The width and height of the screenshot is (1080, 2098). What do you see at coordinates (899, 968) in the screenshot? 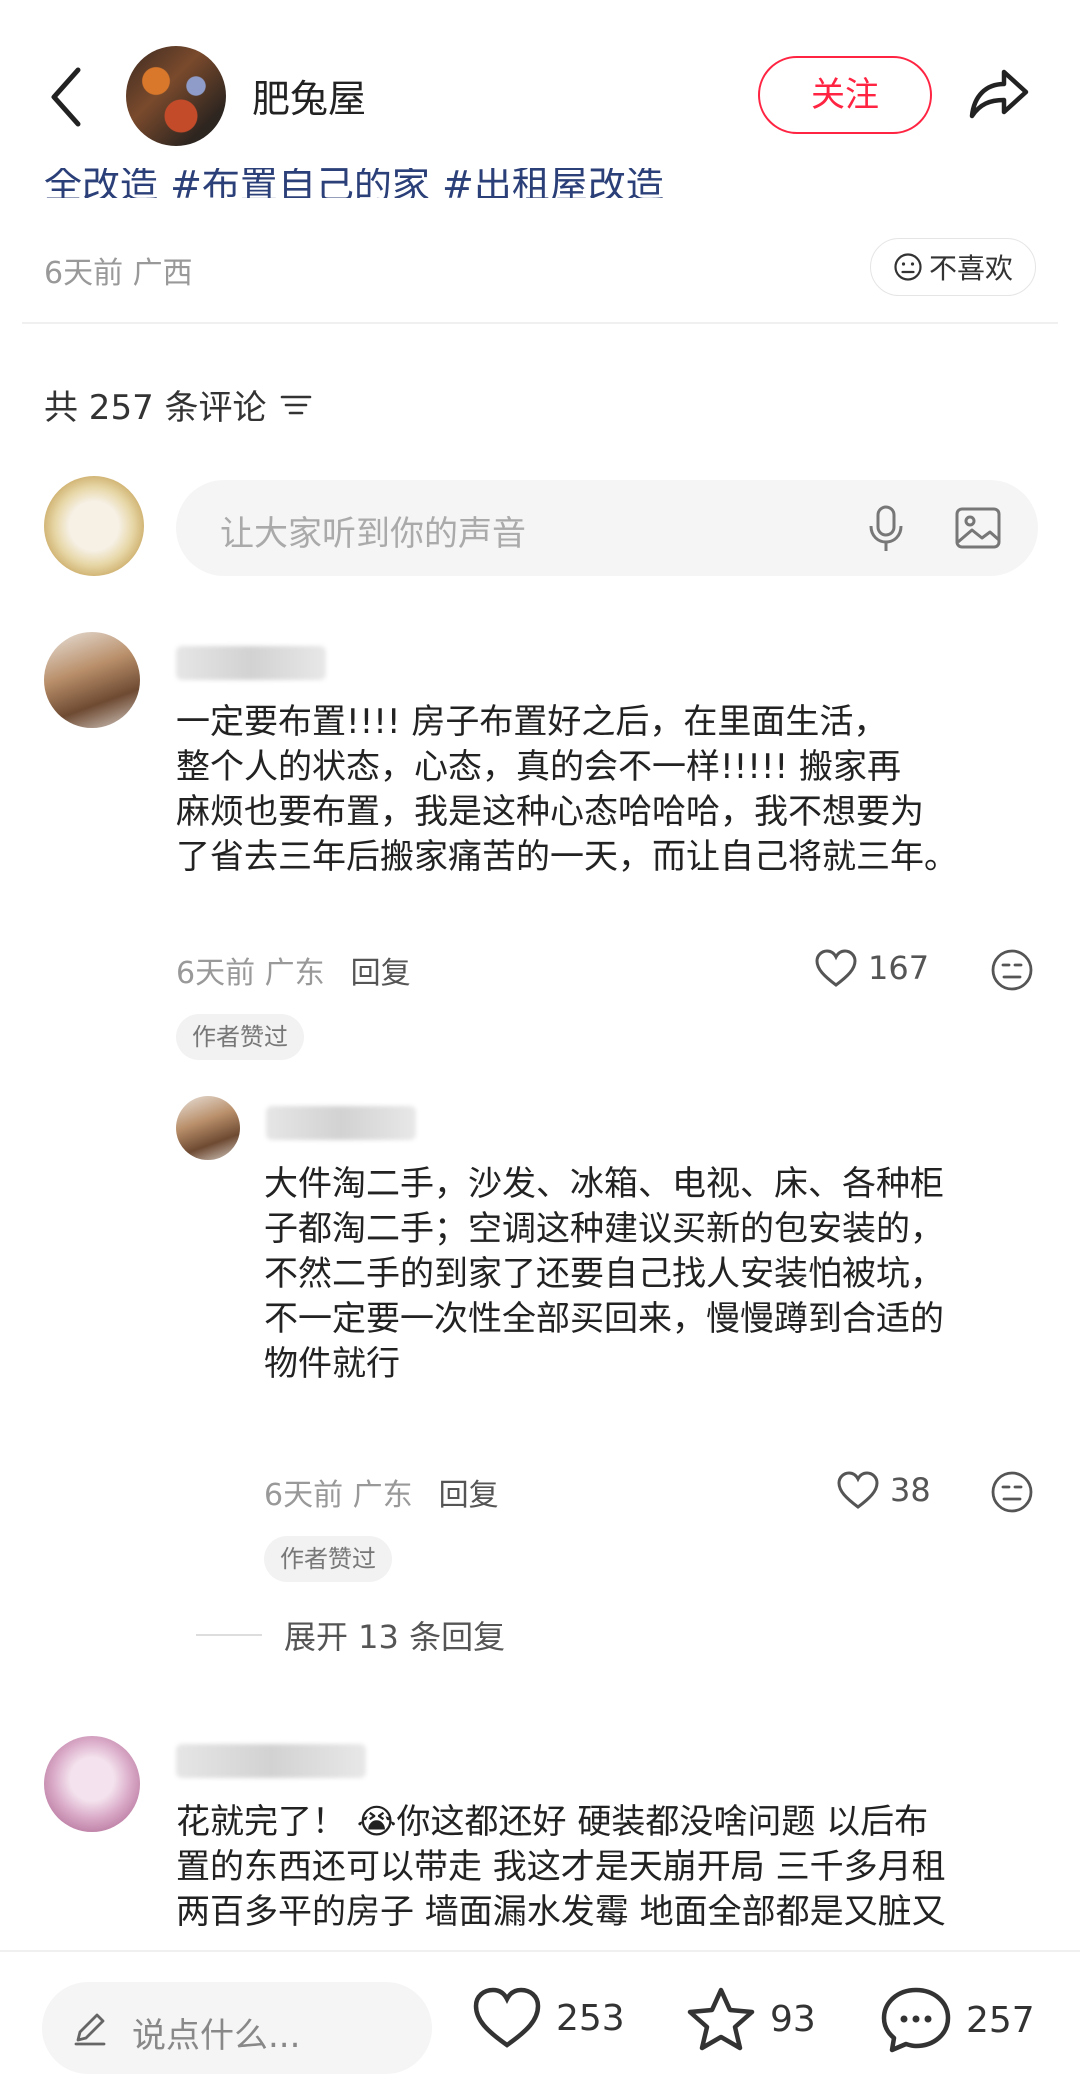
I see `like-count: 167` at bounding box center [899, 968].